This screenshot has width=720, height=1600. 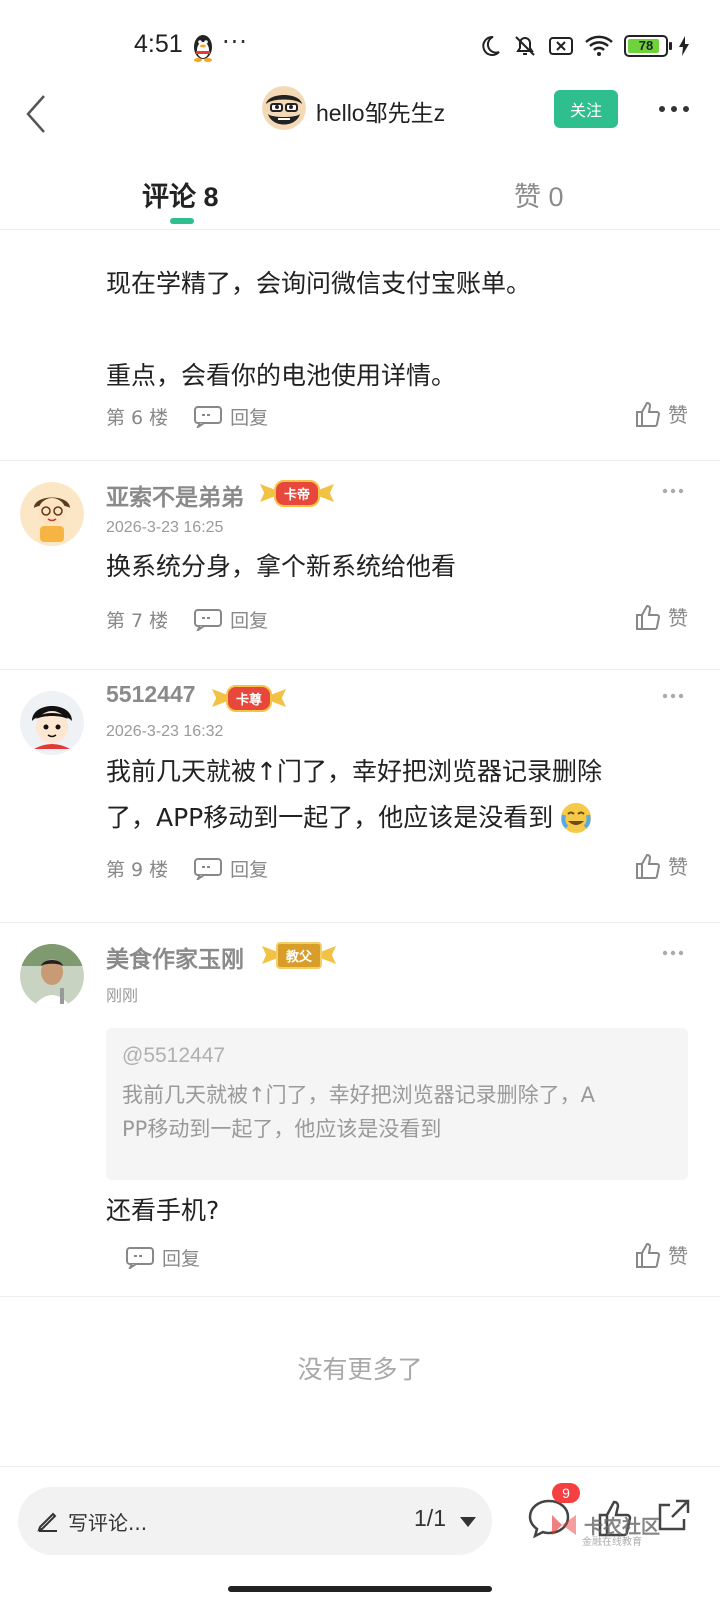 What do you see at coordinates (151, 694) in the screenshot?
I see `username: 5512447` at bounding box center [151, 694].